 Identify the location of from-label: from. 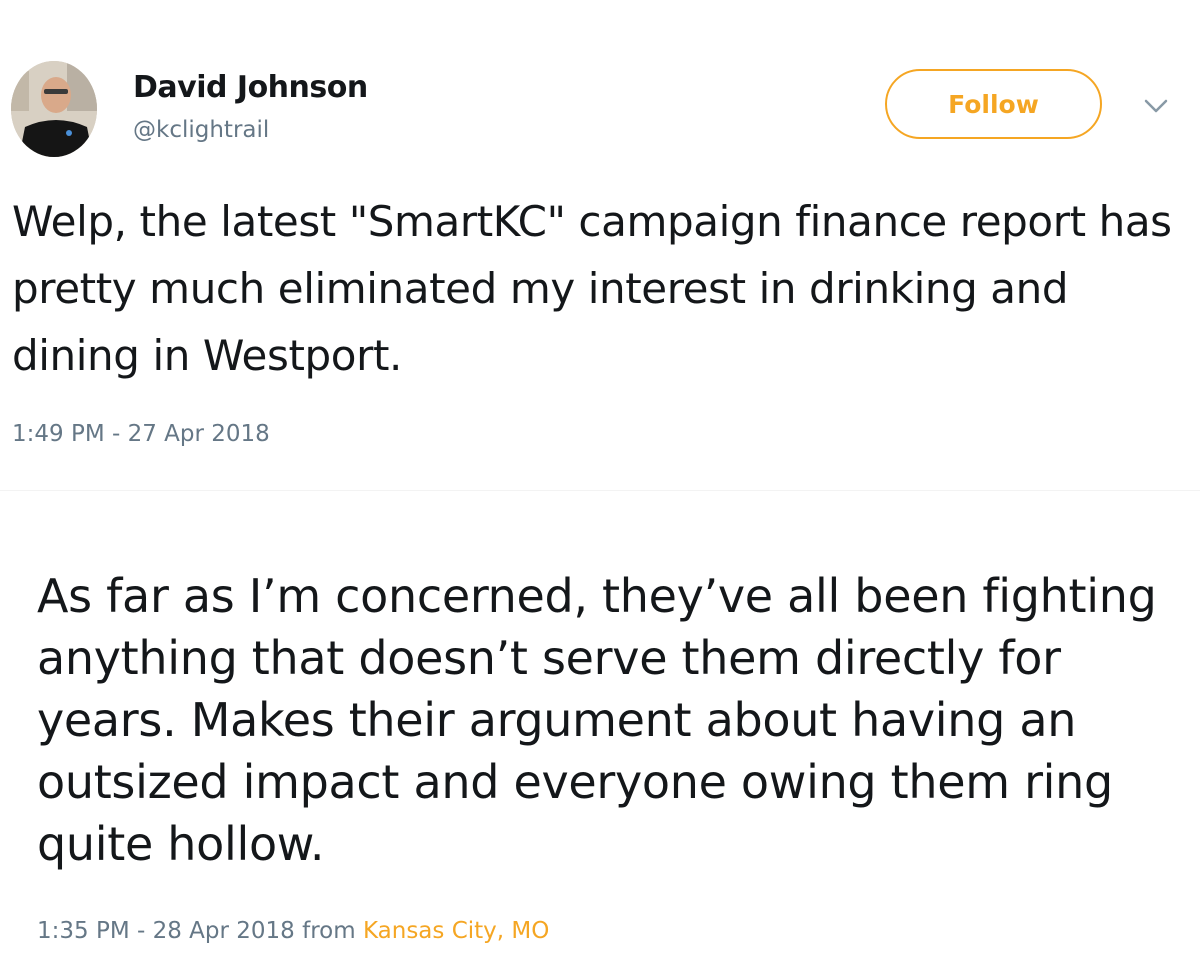
(328, 931).